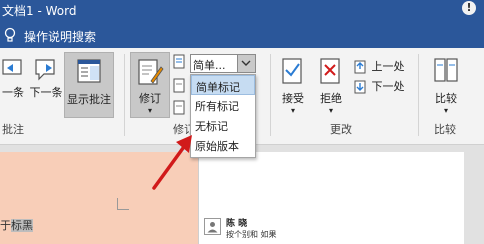 The height and width of the screenshot is (244, 484). Describe the element at coordinates (242, 35) in the screenshot. I see `tell-me-bar: 操作说明搜索` at that location.